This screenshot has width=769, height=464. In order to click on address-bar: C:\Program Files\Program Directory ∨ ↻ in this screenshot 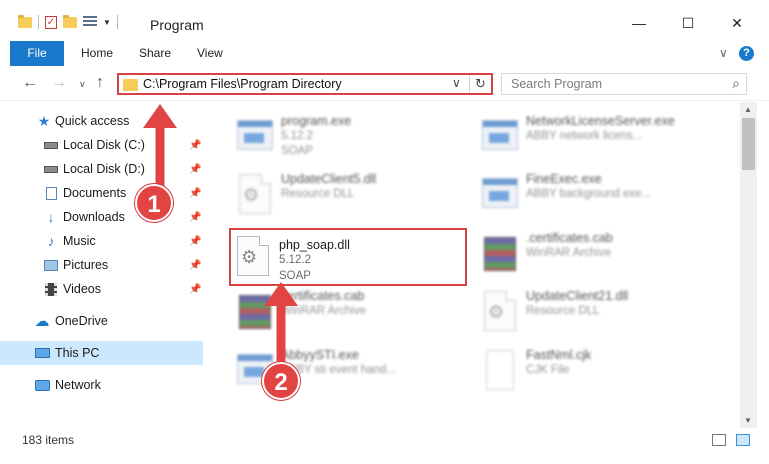, I will do `click(305, 84)`.